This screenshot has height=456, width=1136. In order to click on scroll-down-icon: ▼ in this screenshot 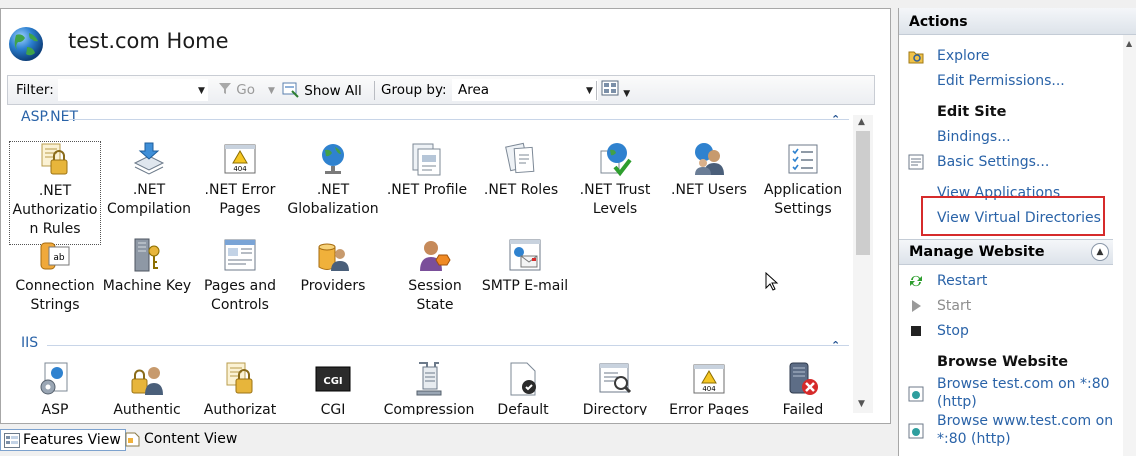, I will do `click(861, 404)`.